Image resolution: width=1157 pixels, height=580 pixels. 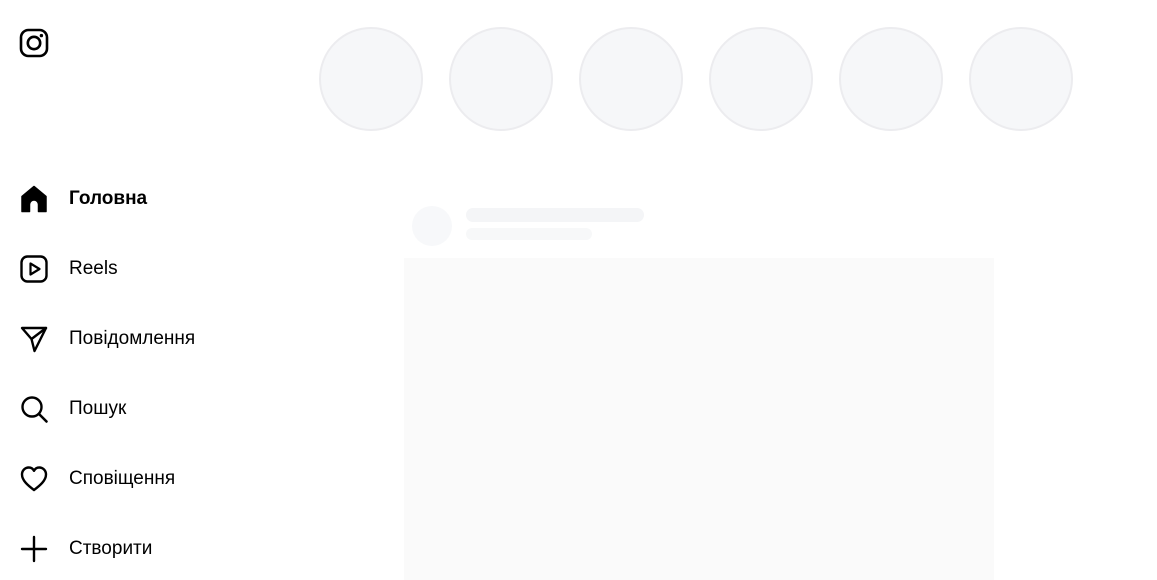 What do you see at coordinates (122, 478) in the screenshot?
I see `sidebar-item-label: Сповіщення` at bounding box center [122, 478].